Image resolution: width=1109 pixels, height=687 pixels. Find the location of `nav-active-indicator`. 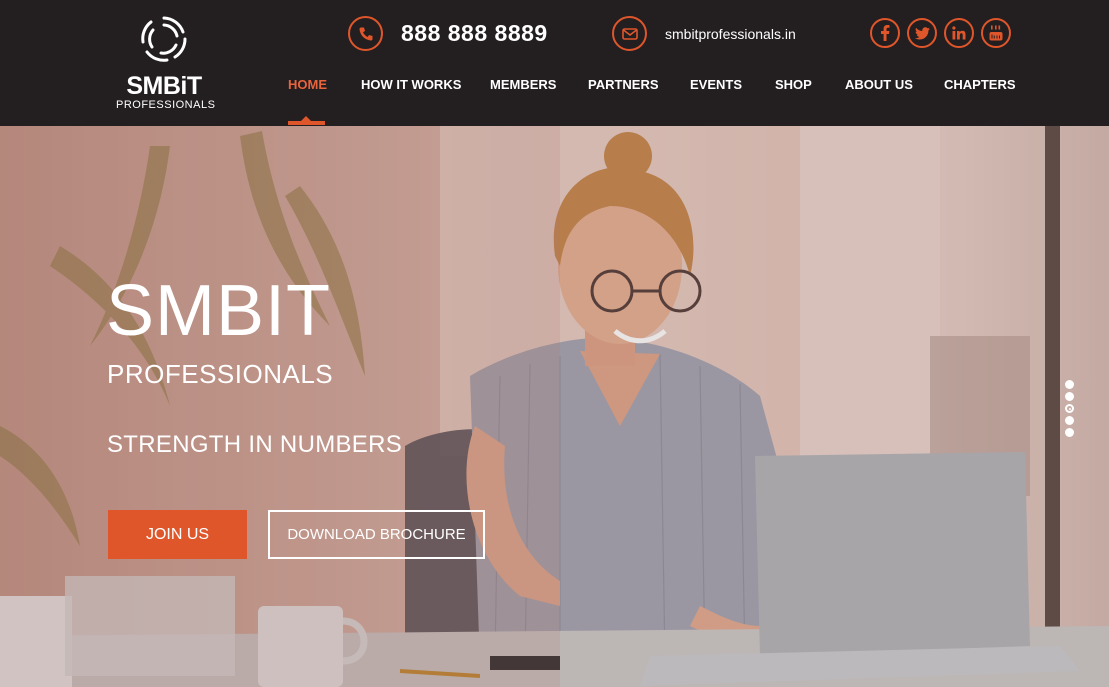

nav-active-indicator is located at coordinates (306, 120).